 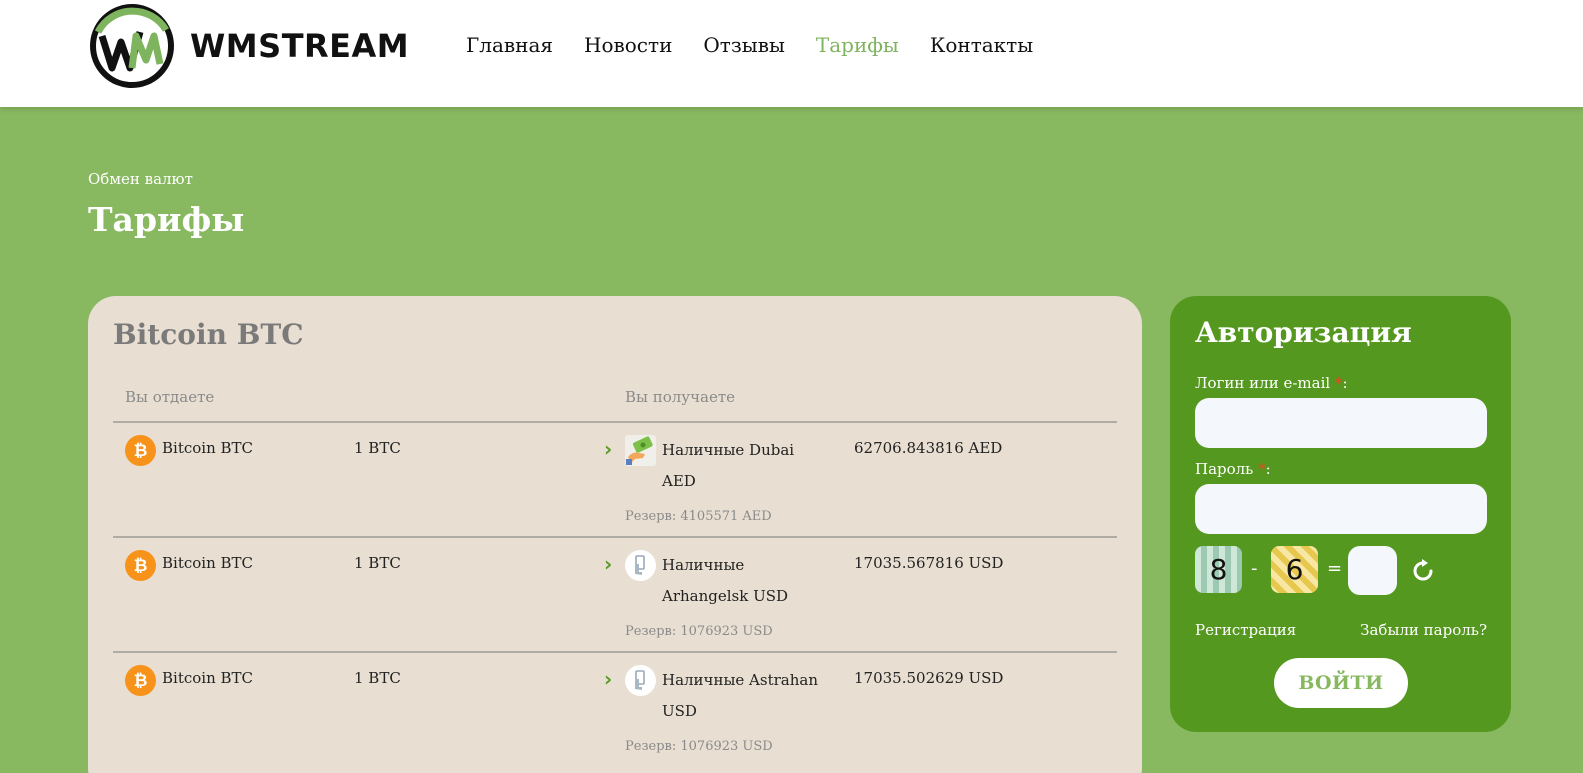 I want to click on get-amount: 17035.502629 USD, so click(x=929, y=678).